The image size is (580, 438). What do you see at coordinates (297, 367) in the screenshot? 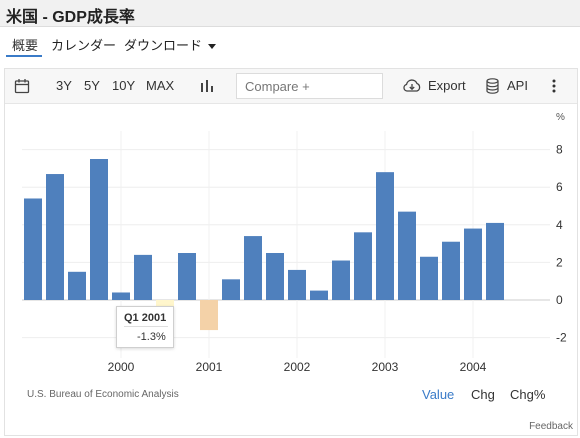
I see `x-tick-label: 2002` at bounding box center [297, 367].